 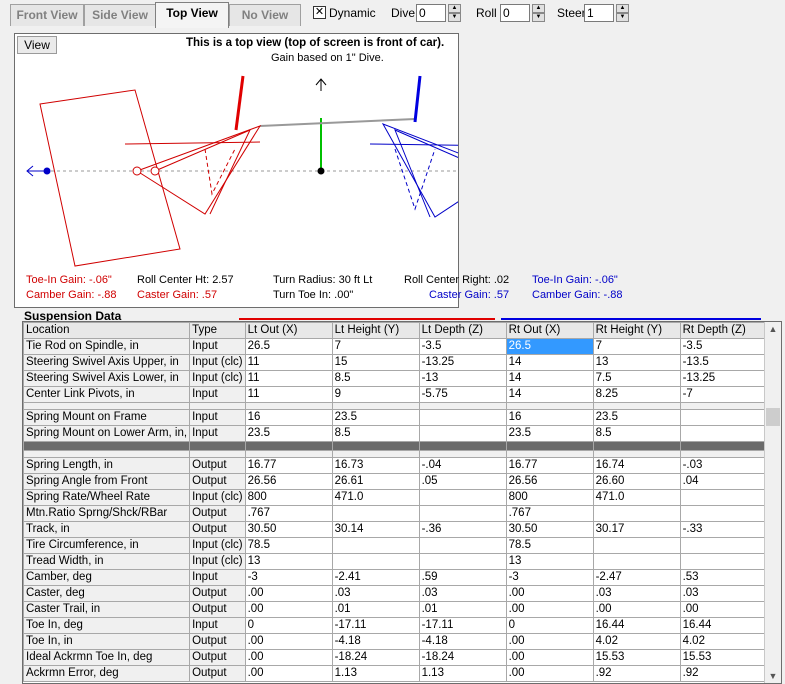 What do you see at coordinates (722, 330) in the screenshot?
I see `column-header: Rt Depth (Z)` at bounding box center [722, 330].